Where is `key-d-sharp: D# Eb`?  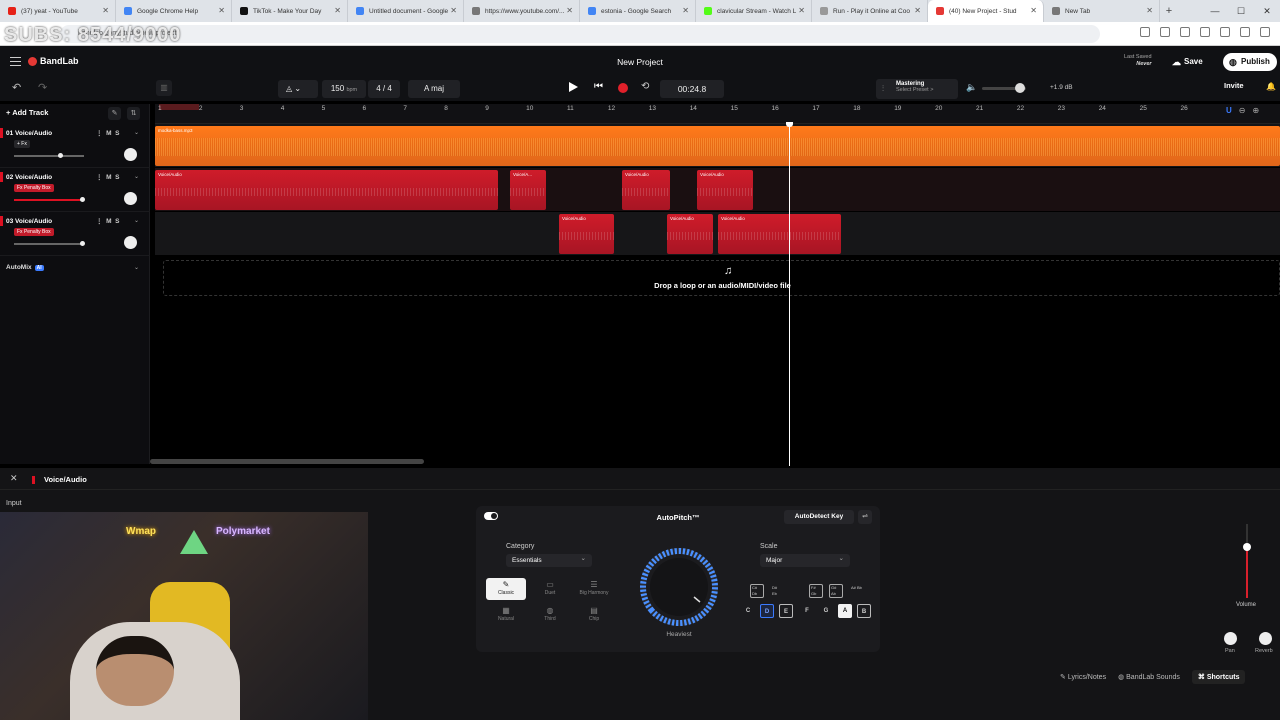
key-d-sharp: D# Eb is located at coordinates (777, 591).